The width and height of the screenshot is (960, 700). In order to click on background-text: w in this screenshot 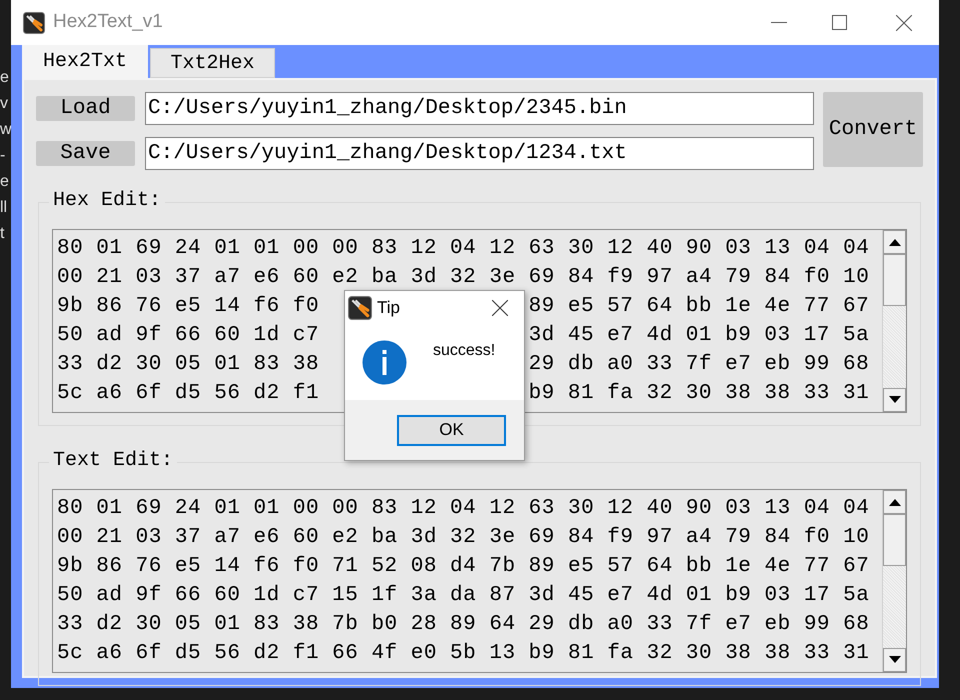, I will do `click(5, 130)`.